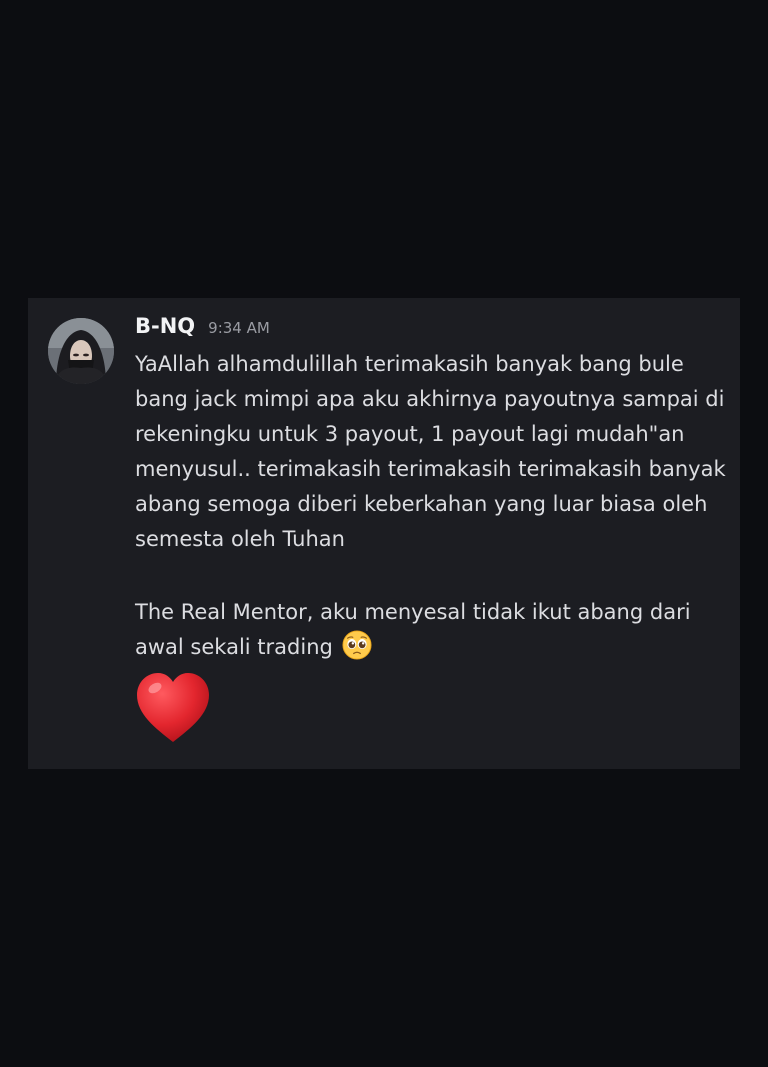 The width and height of the screenshot is (768, 1067). I want to click on timestamp: 9:34 AM, so click(239, 328).